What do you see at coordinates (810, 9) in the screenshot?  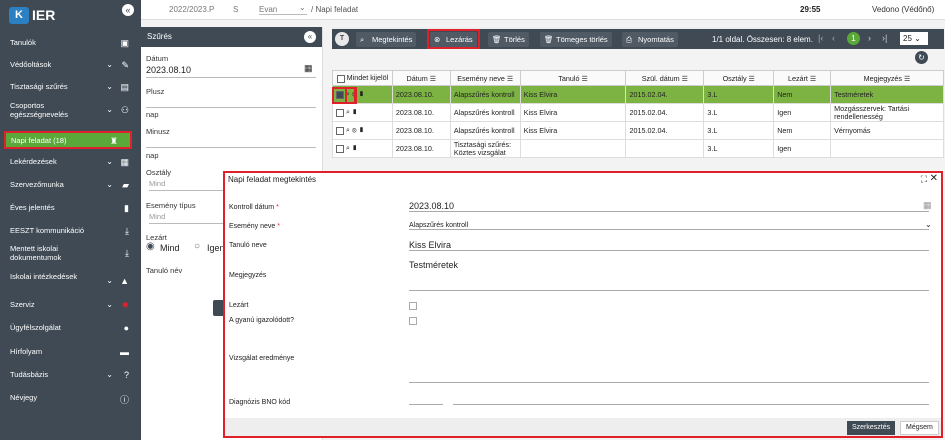 I see `session-timer: 29:55` at bounding box center [810, 9].